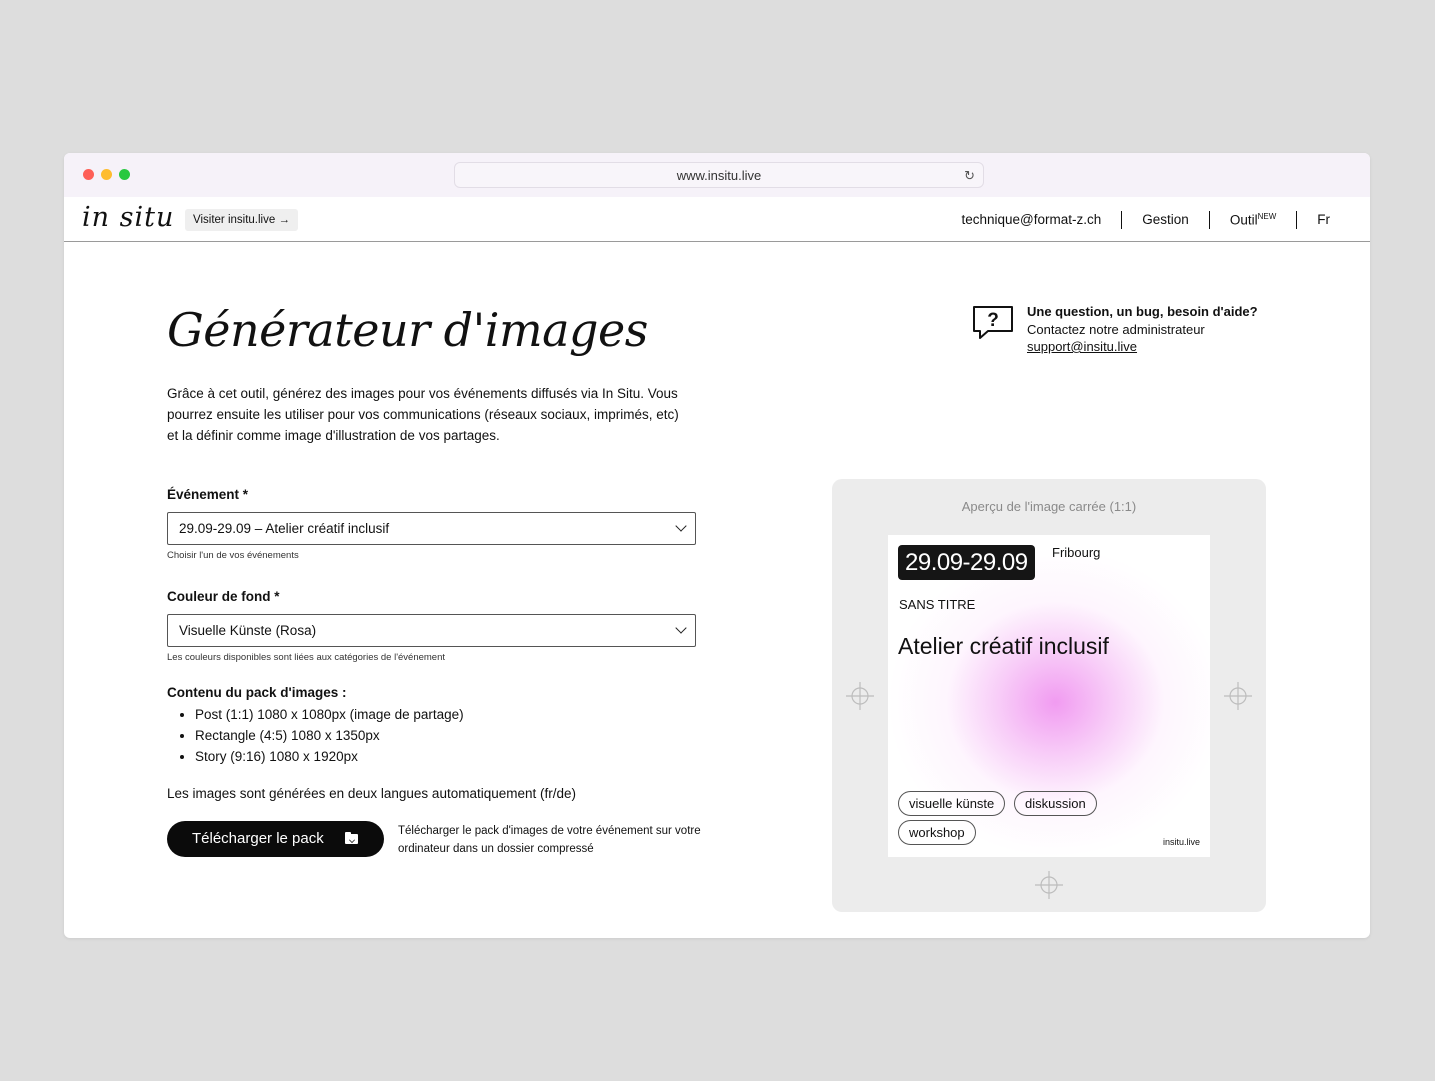 The width and height of the screenshot is (1435, 1081). What do you see at coordinates (1003, 646) in the screenshot?
I see `event-title: Atelier créatif inclusif` at bounding box center [1003, 646].